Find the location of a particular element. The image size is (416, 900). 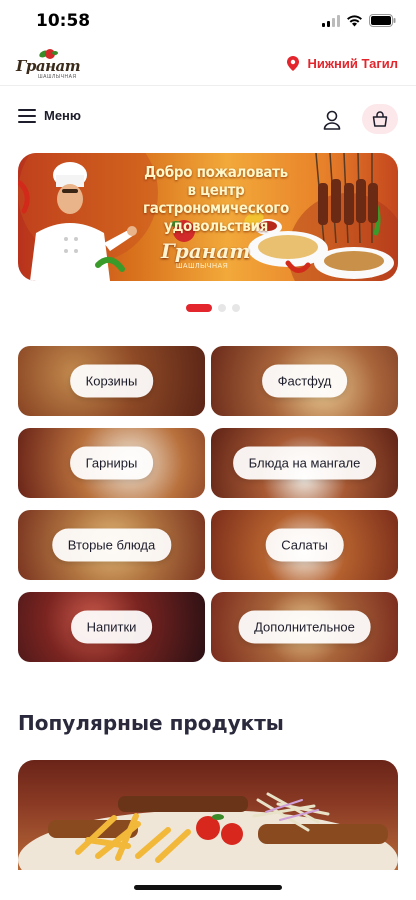

carousel-indicator is located at coordinates (208, 309).